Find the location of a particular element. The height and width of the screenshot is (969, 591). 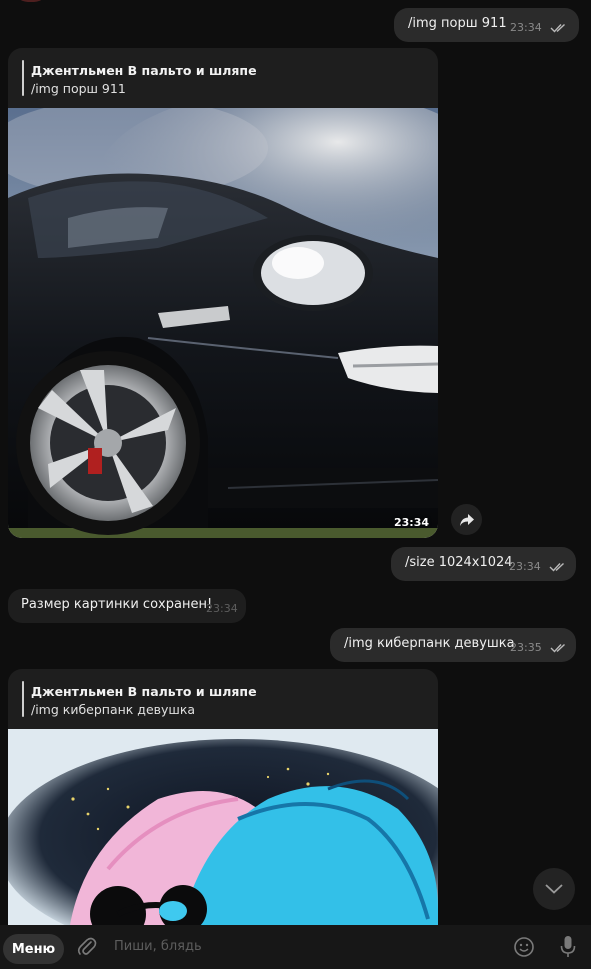

scroll-down-button is located at coordinates (554, 889).